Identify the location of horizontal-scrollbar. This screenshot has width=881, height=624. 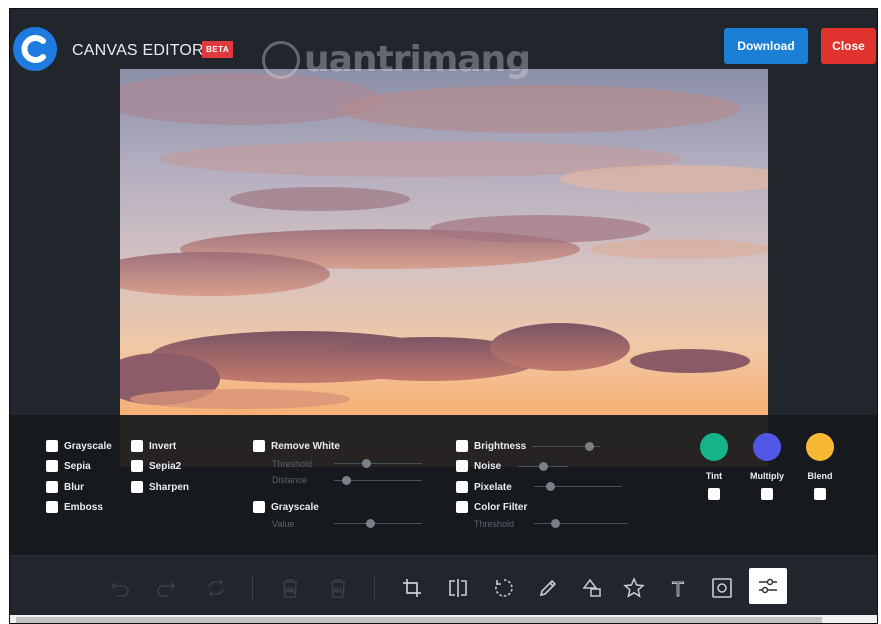
(443, 619).